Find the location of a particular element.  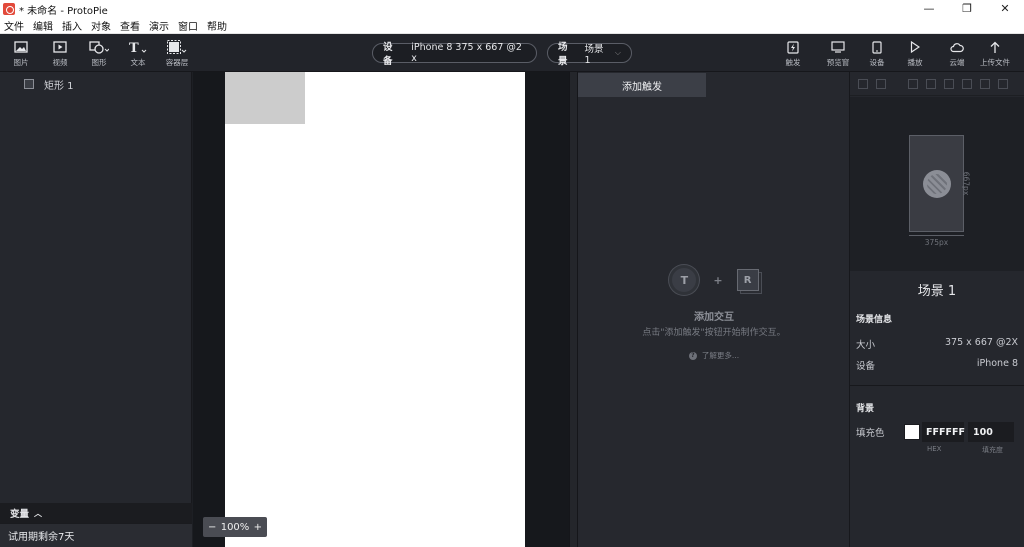

variables-label: 变量 is located at coordinates (20, 514).